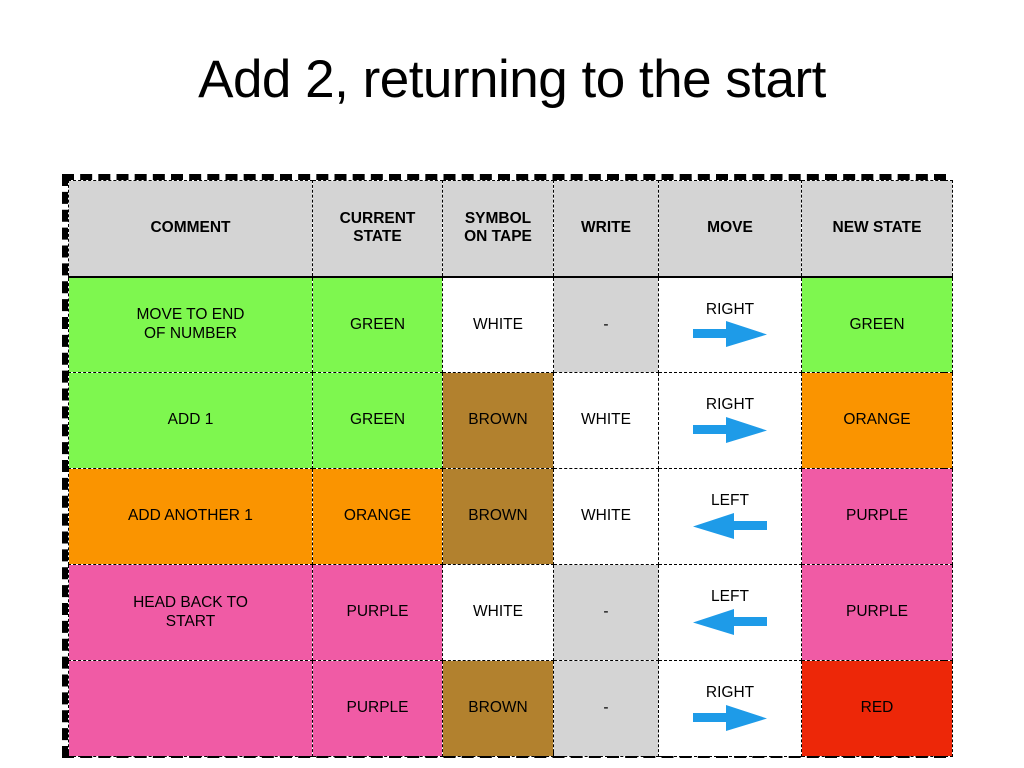 Image resolution: width=1024 pixels, height=768 pixels. Describe the element at coordinates (190, 333) in the screenshot. I see `cell-comment-line2: OF NUMBER` at that location.